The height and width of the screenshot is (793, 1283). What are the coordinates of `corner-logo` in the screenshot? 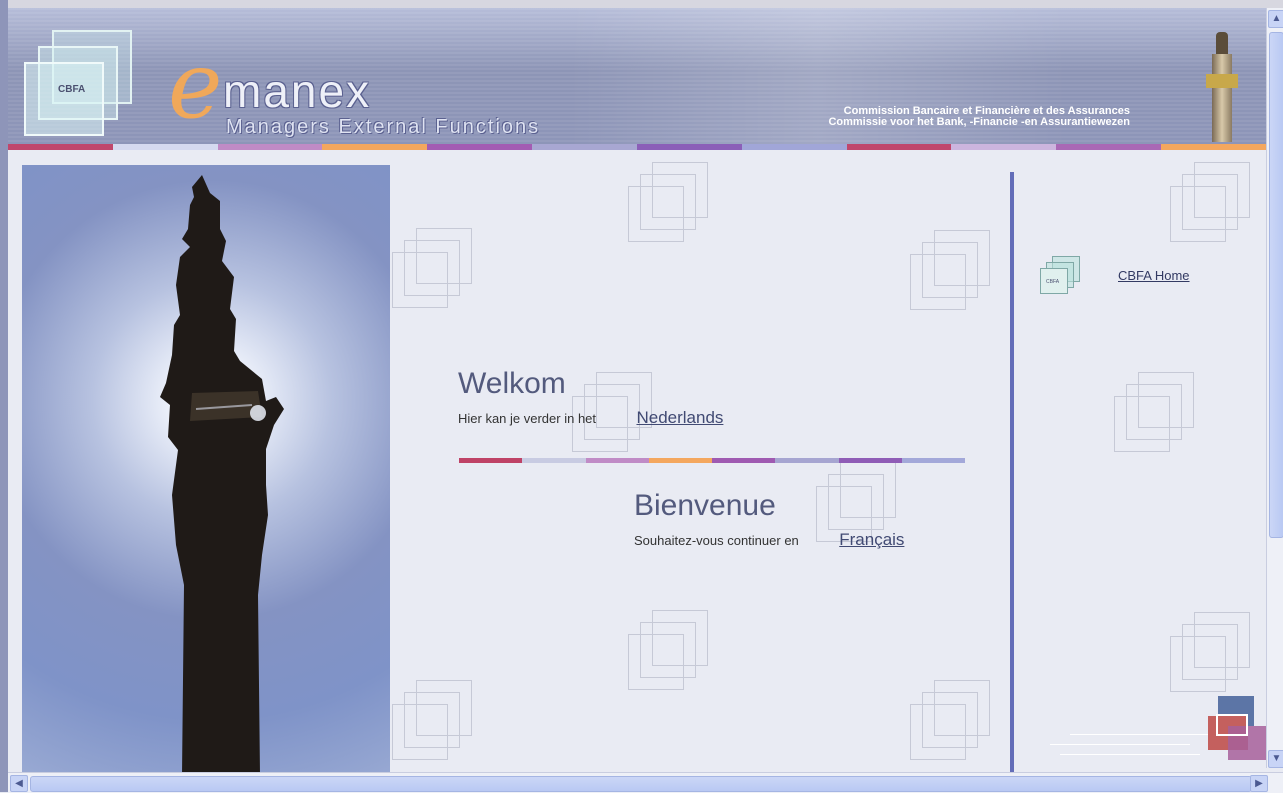 It's located at (1237, 729).